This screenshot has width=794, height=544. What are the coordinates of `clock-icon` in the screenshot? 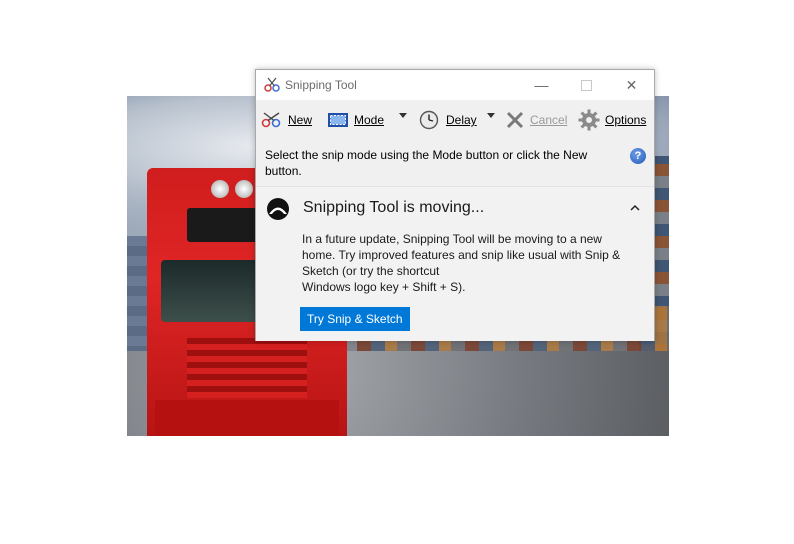 It's located at (429, 120).